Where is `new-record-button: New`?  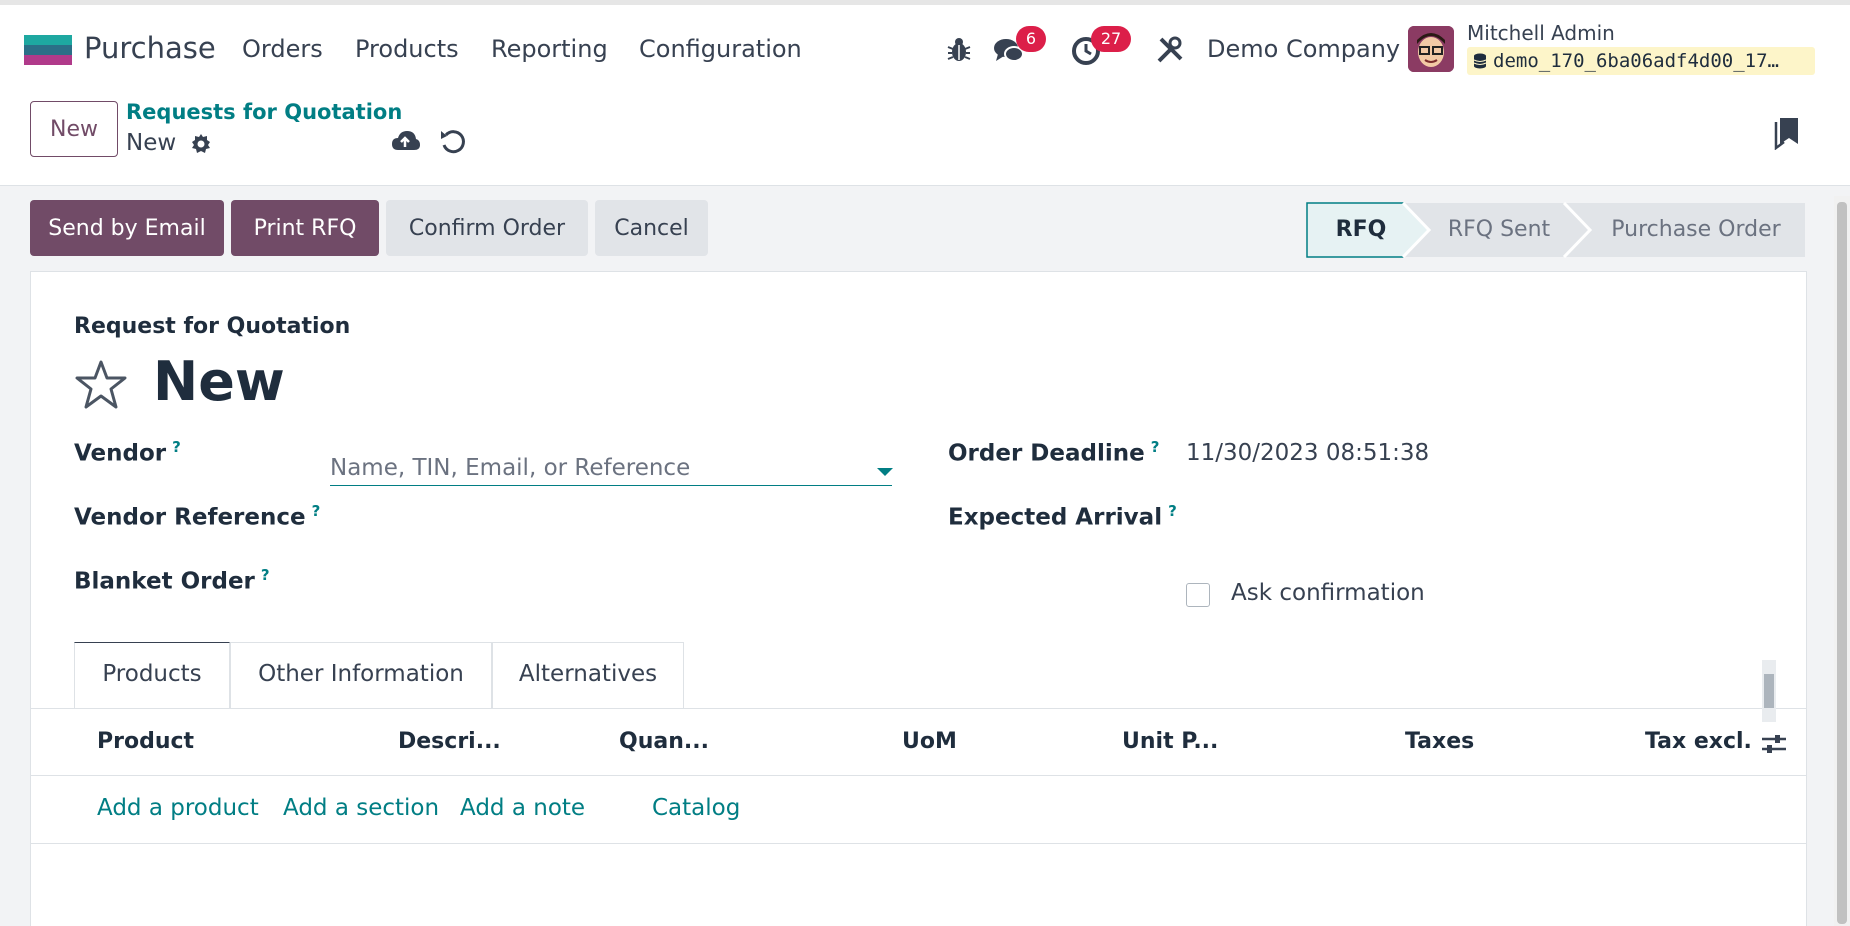 new-record-button: New is located at coordinates (74, 129).